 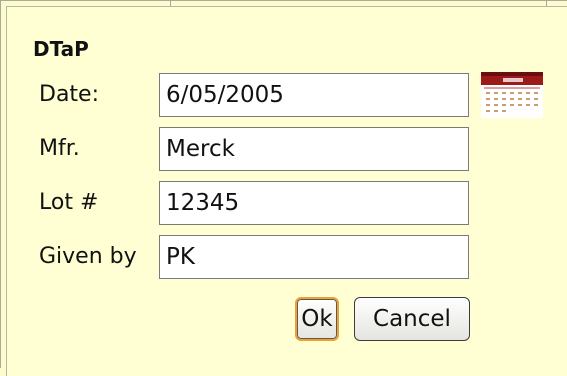 What do you see at coordinates (69, 94) in the screenshot?
I see `date-label: Date:` at bounding box center [69, 94].